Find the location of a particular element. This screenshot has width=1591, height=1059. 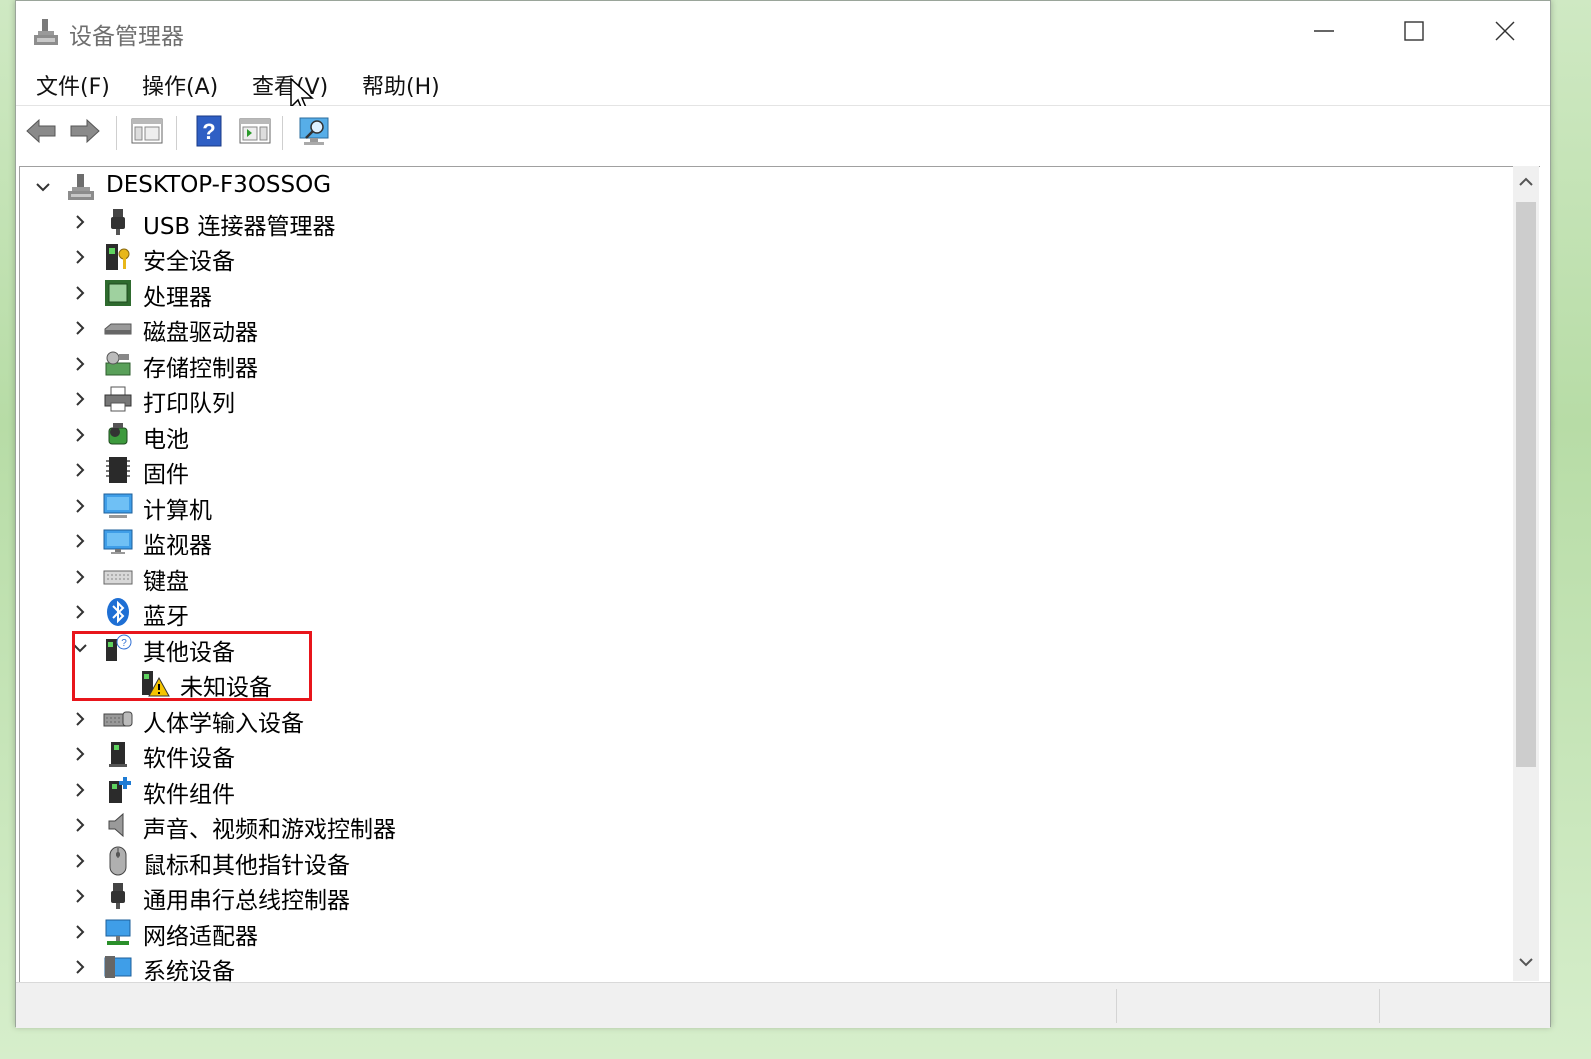

show-hide-console-tree-button is located at coordinates (147, 131).